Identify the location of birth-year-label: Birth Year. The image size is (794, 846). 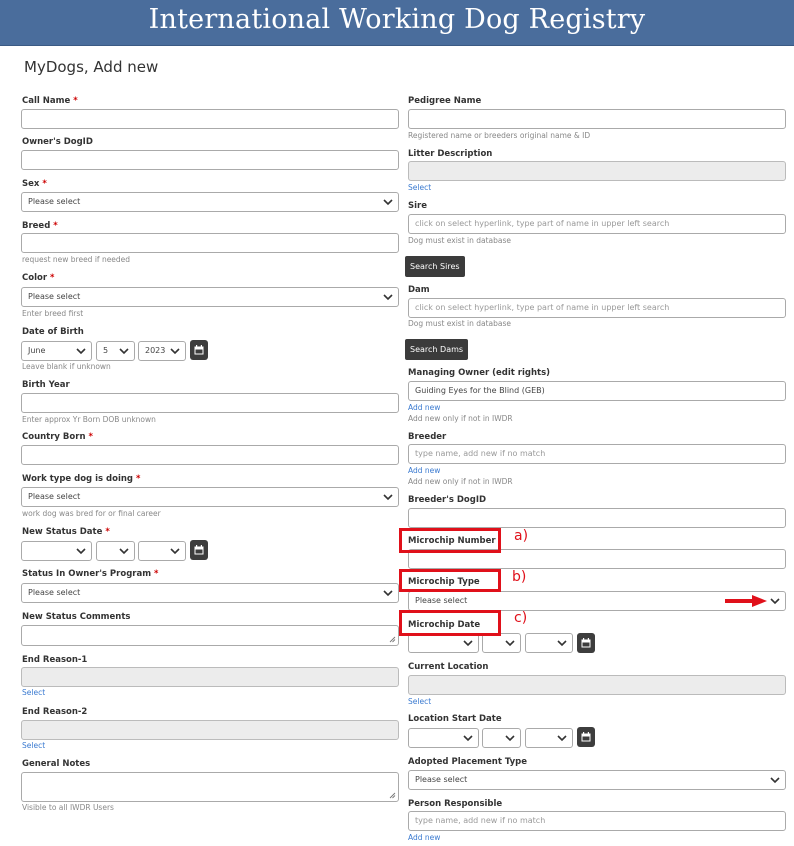
(46, 385).